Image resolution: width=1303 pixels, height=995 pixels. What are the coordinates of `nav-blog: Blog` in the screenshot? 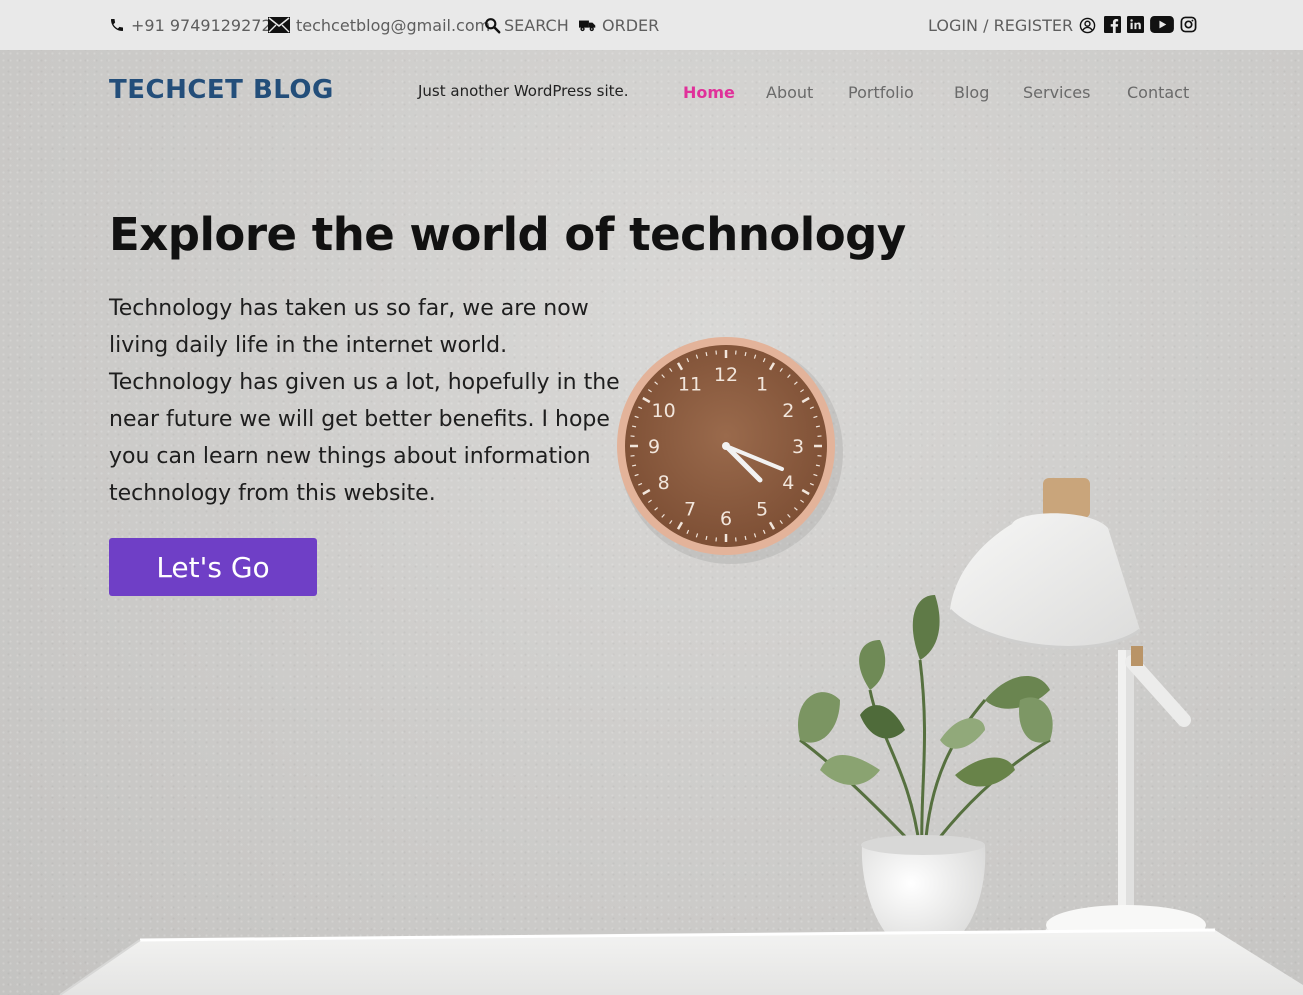 It's located at (971, 92).